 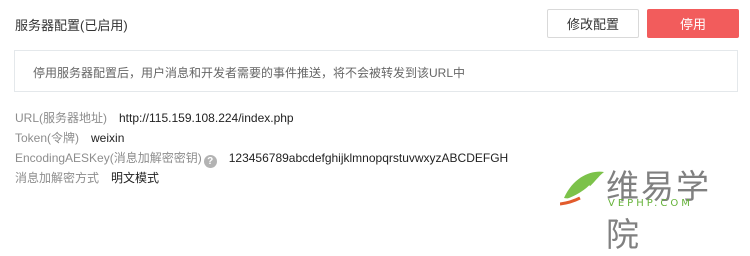 What do you see at coordinates (693, 23) in the screenshot?
I see `disable-button: 停用` at bounding box center [693, 23].